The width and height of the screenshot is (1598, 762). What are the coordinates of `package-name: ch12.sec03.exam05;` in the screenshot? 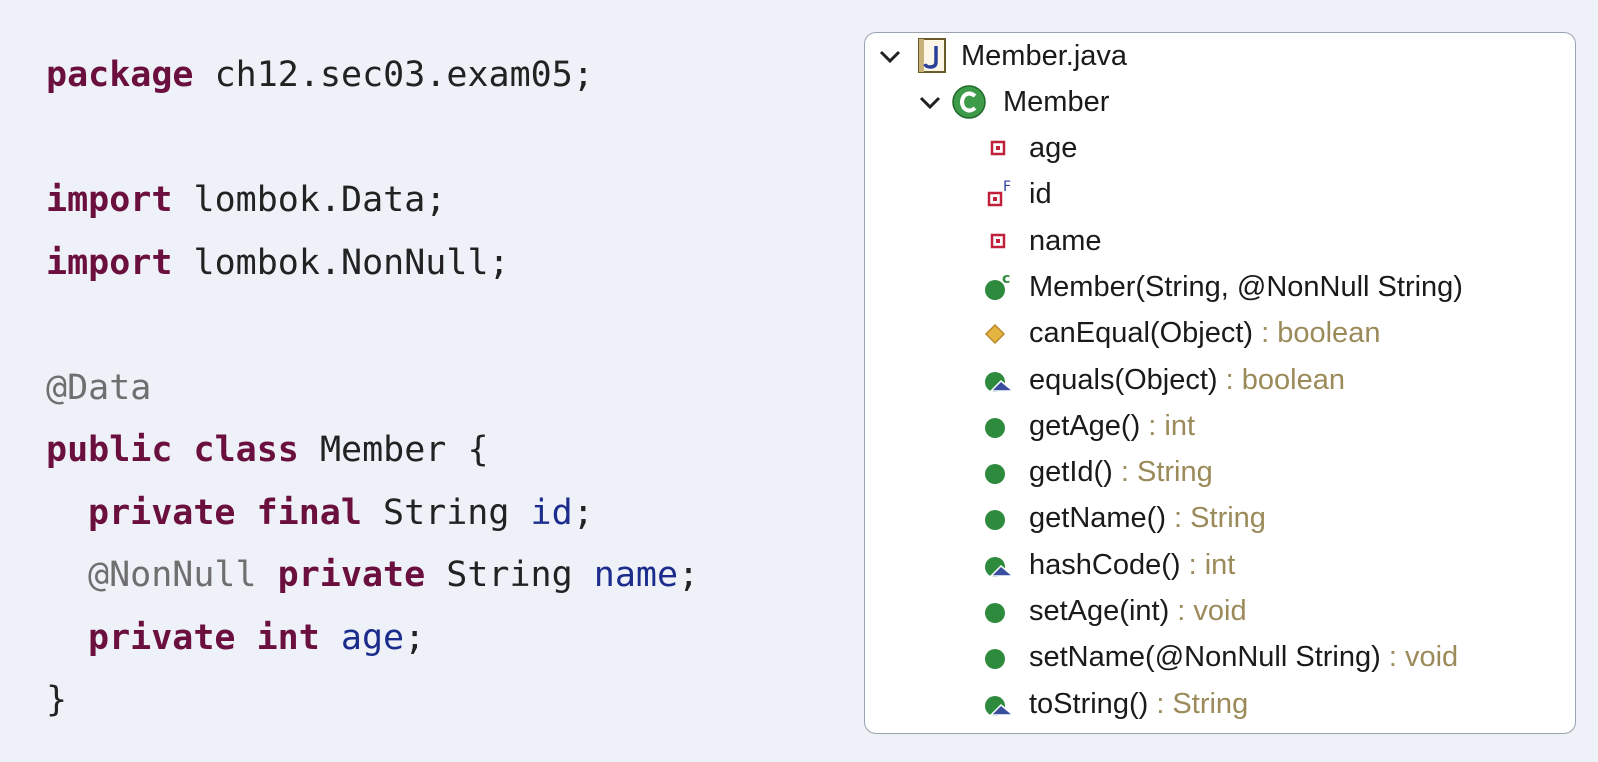 It's located at (393, 75).